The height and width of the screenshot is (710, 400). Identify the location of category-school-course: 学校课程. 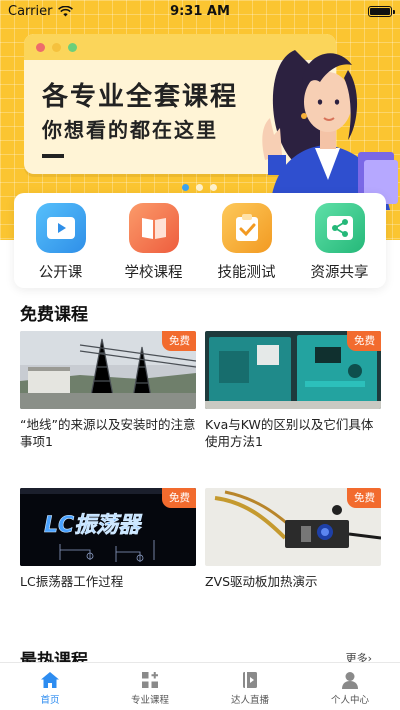
(154, 245).